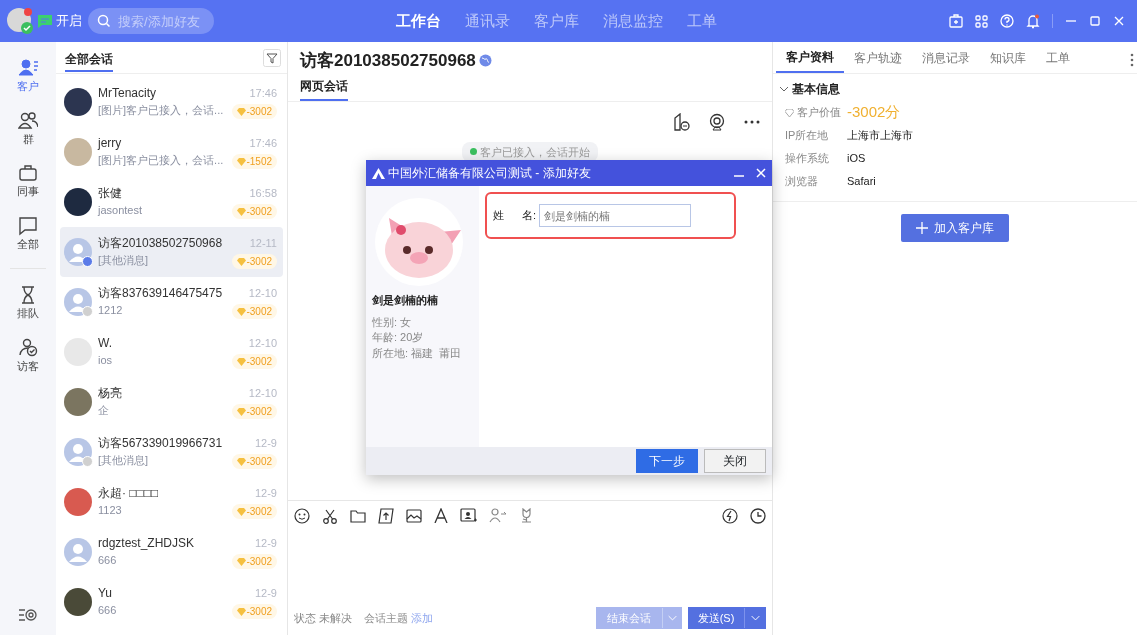 This screenshot has height=635, width=1137. I want to click on quick-reply-icon, so click(730, 515).